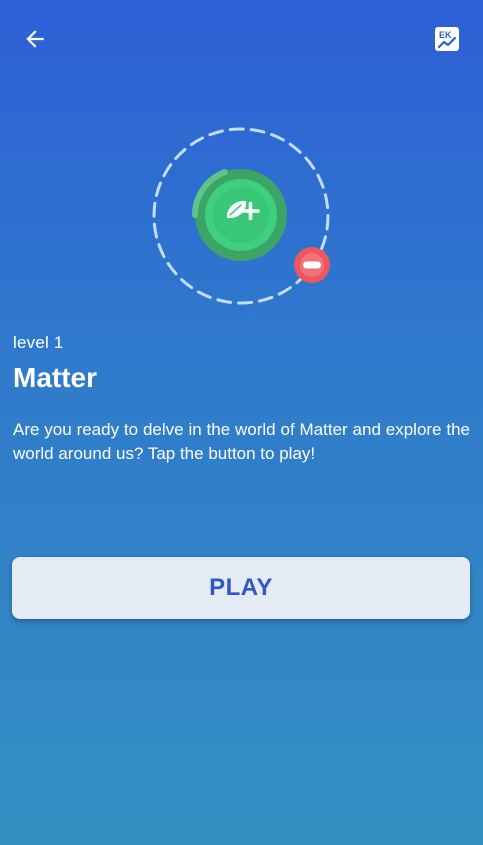 This screenshot has height=845, width=483. I want to click on electron-icon, so click(312, 265).